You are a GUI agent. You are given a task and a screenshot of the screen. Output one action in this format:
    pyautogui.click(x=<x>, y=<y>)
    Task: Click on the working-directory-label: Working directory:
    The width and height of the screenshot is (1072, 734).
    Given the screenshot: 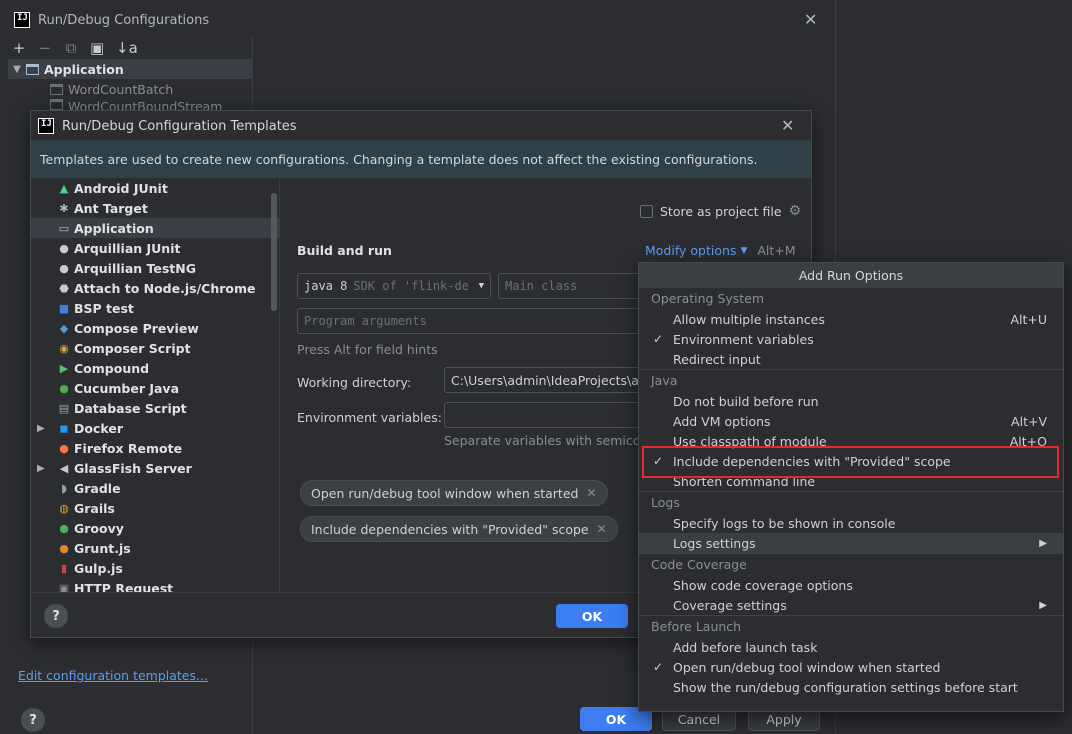 What is the action you would take?
    pyautogui.click(x=354, y=382)
    